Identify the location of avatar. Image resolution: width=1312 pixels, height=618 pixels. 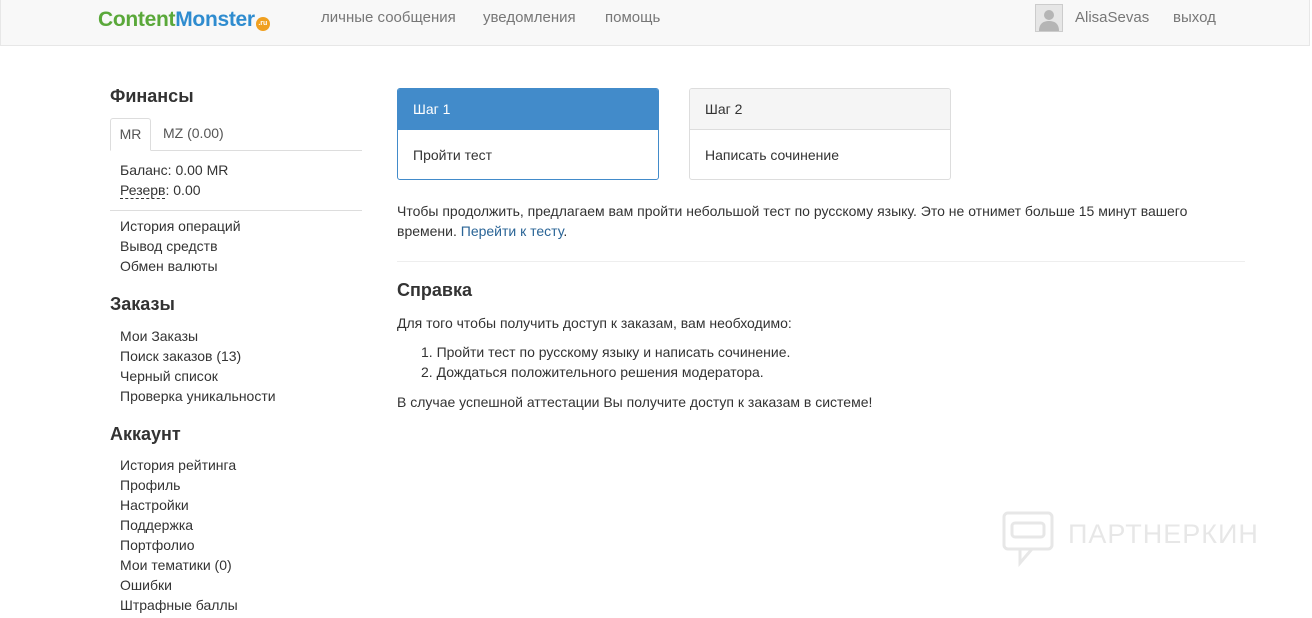
(1049, 18).